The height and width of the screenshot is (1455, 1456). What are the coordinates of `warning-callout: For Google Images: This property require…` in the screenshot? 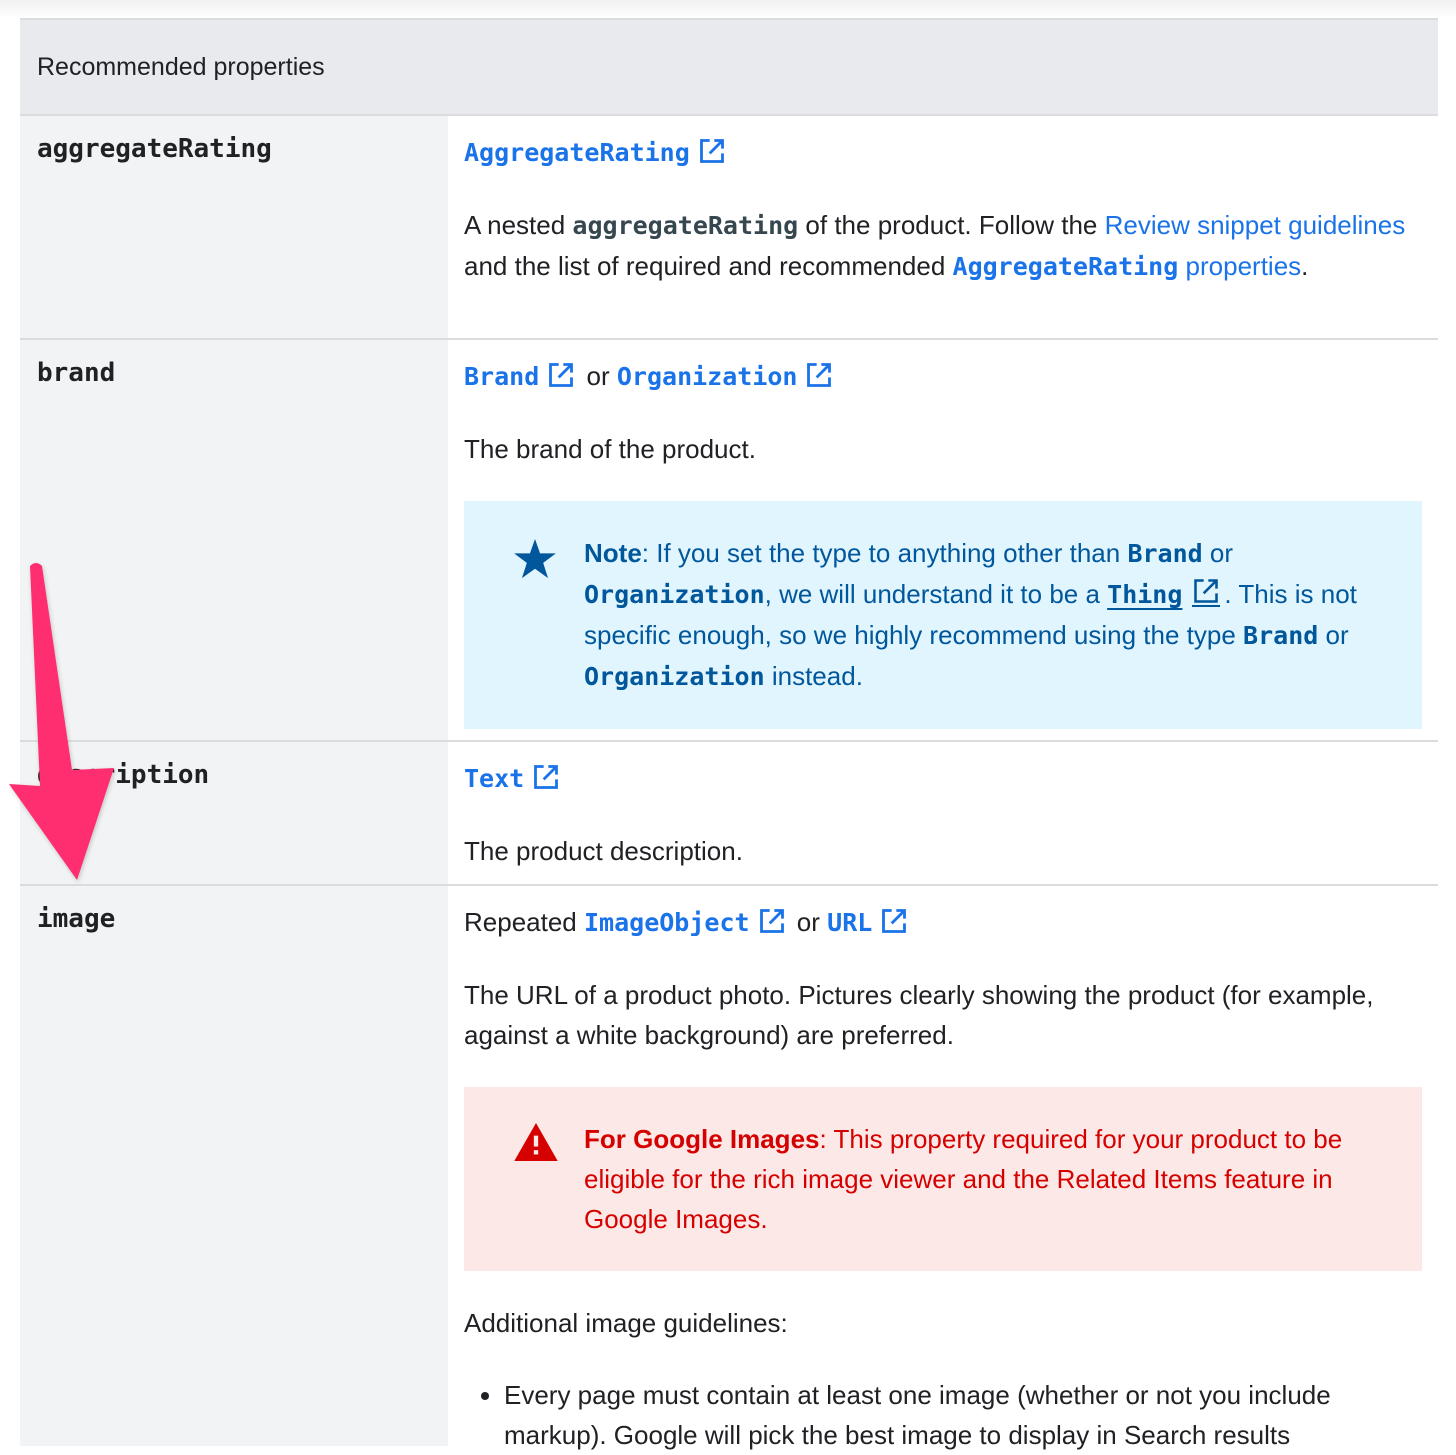 It's located at (943, 1179).